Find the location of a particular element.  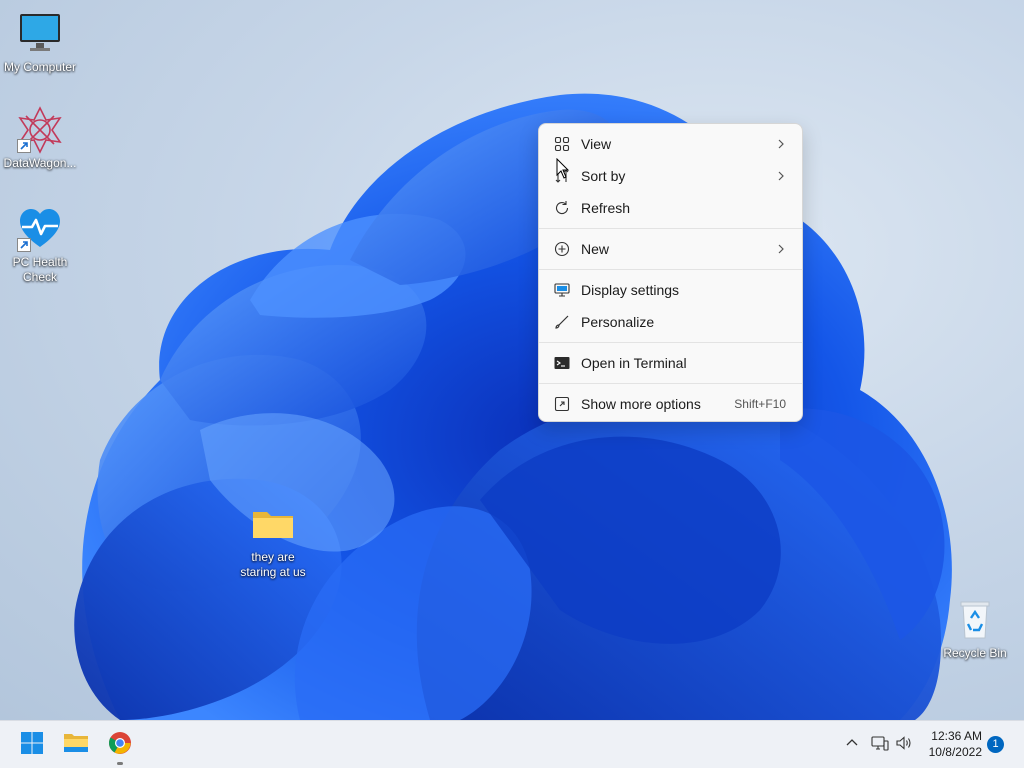

desktop-icon-label: Recycle Bin is located at coordinates (975, 653).